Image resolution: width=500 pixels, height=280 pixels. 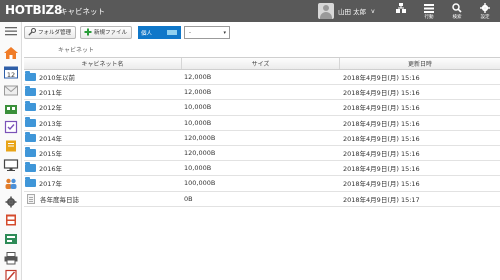 What do you see at coordinates (262, 108) in the screenshot?
I see `table-row: 2012年 10,000B 2018年4月9日(月) 15:16` at bounding box center [262, 108].